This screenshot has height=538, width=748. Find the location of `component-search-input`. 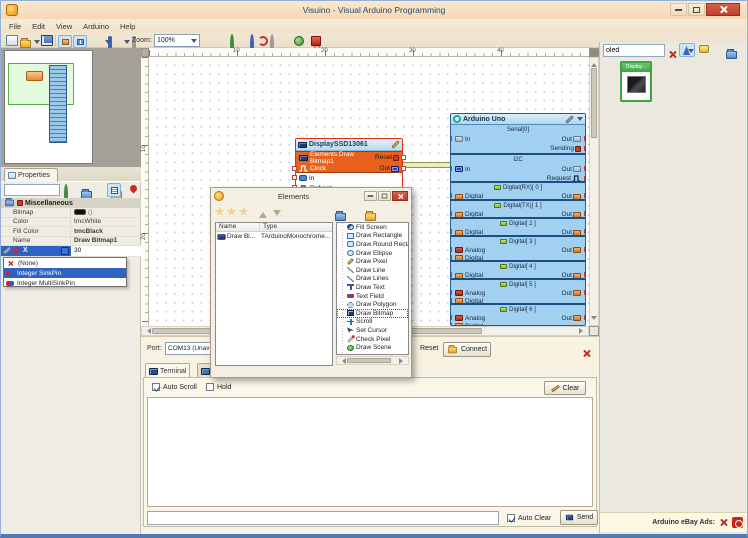

component-search-input is located at coordinates (634, 50).